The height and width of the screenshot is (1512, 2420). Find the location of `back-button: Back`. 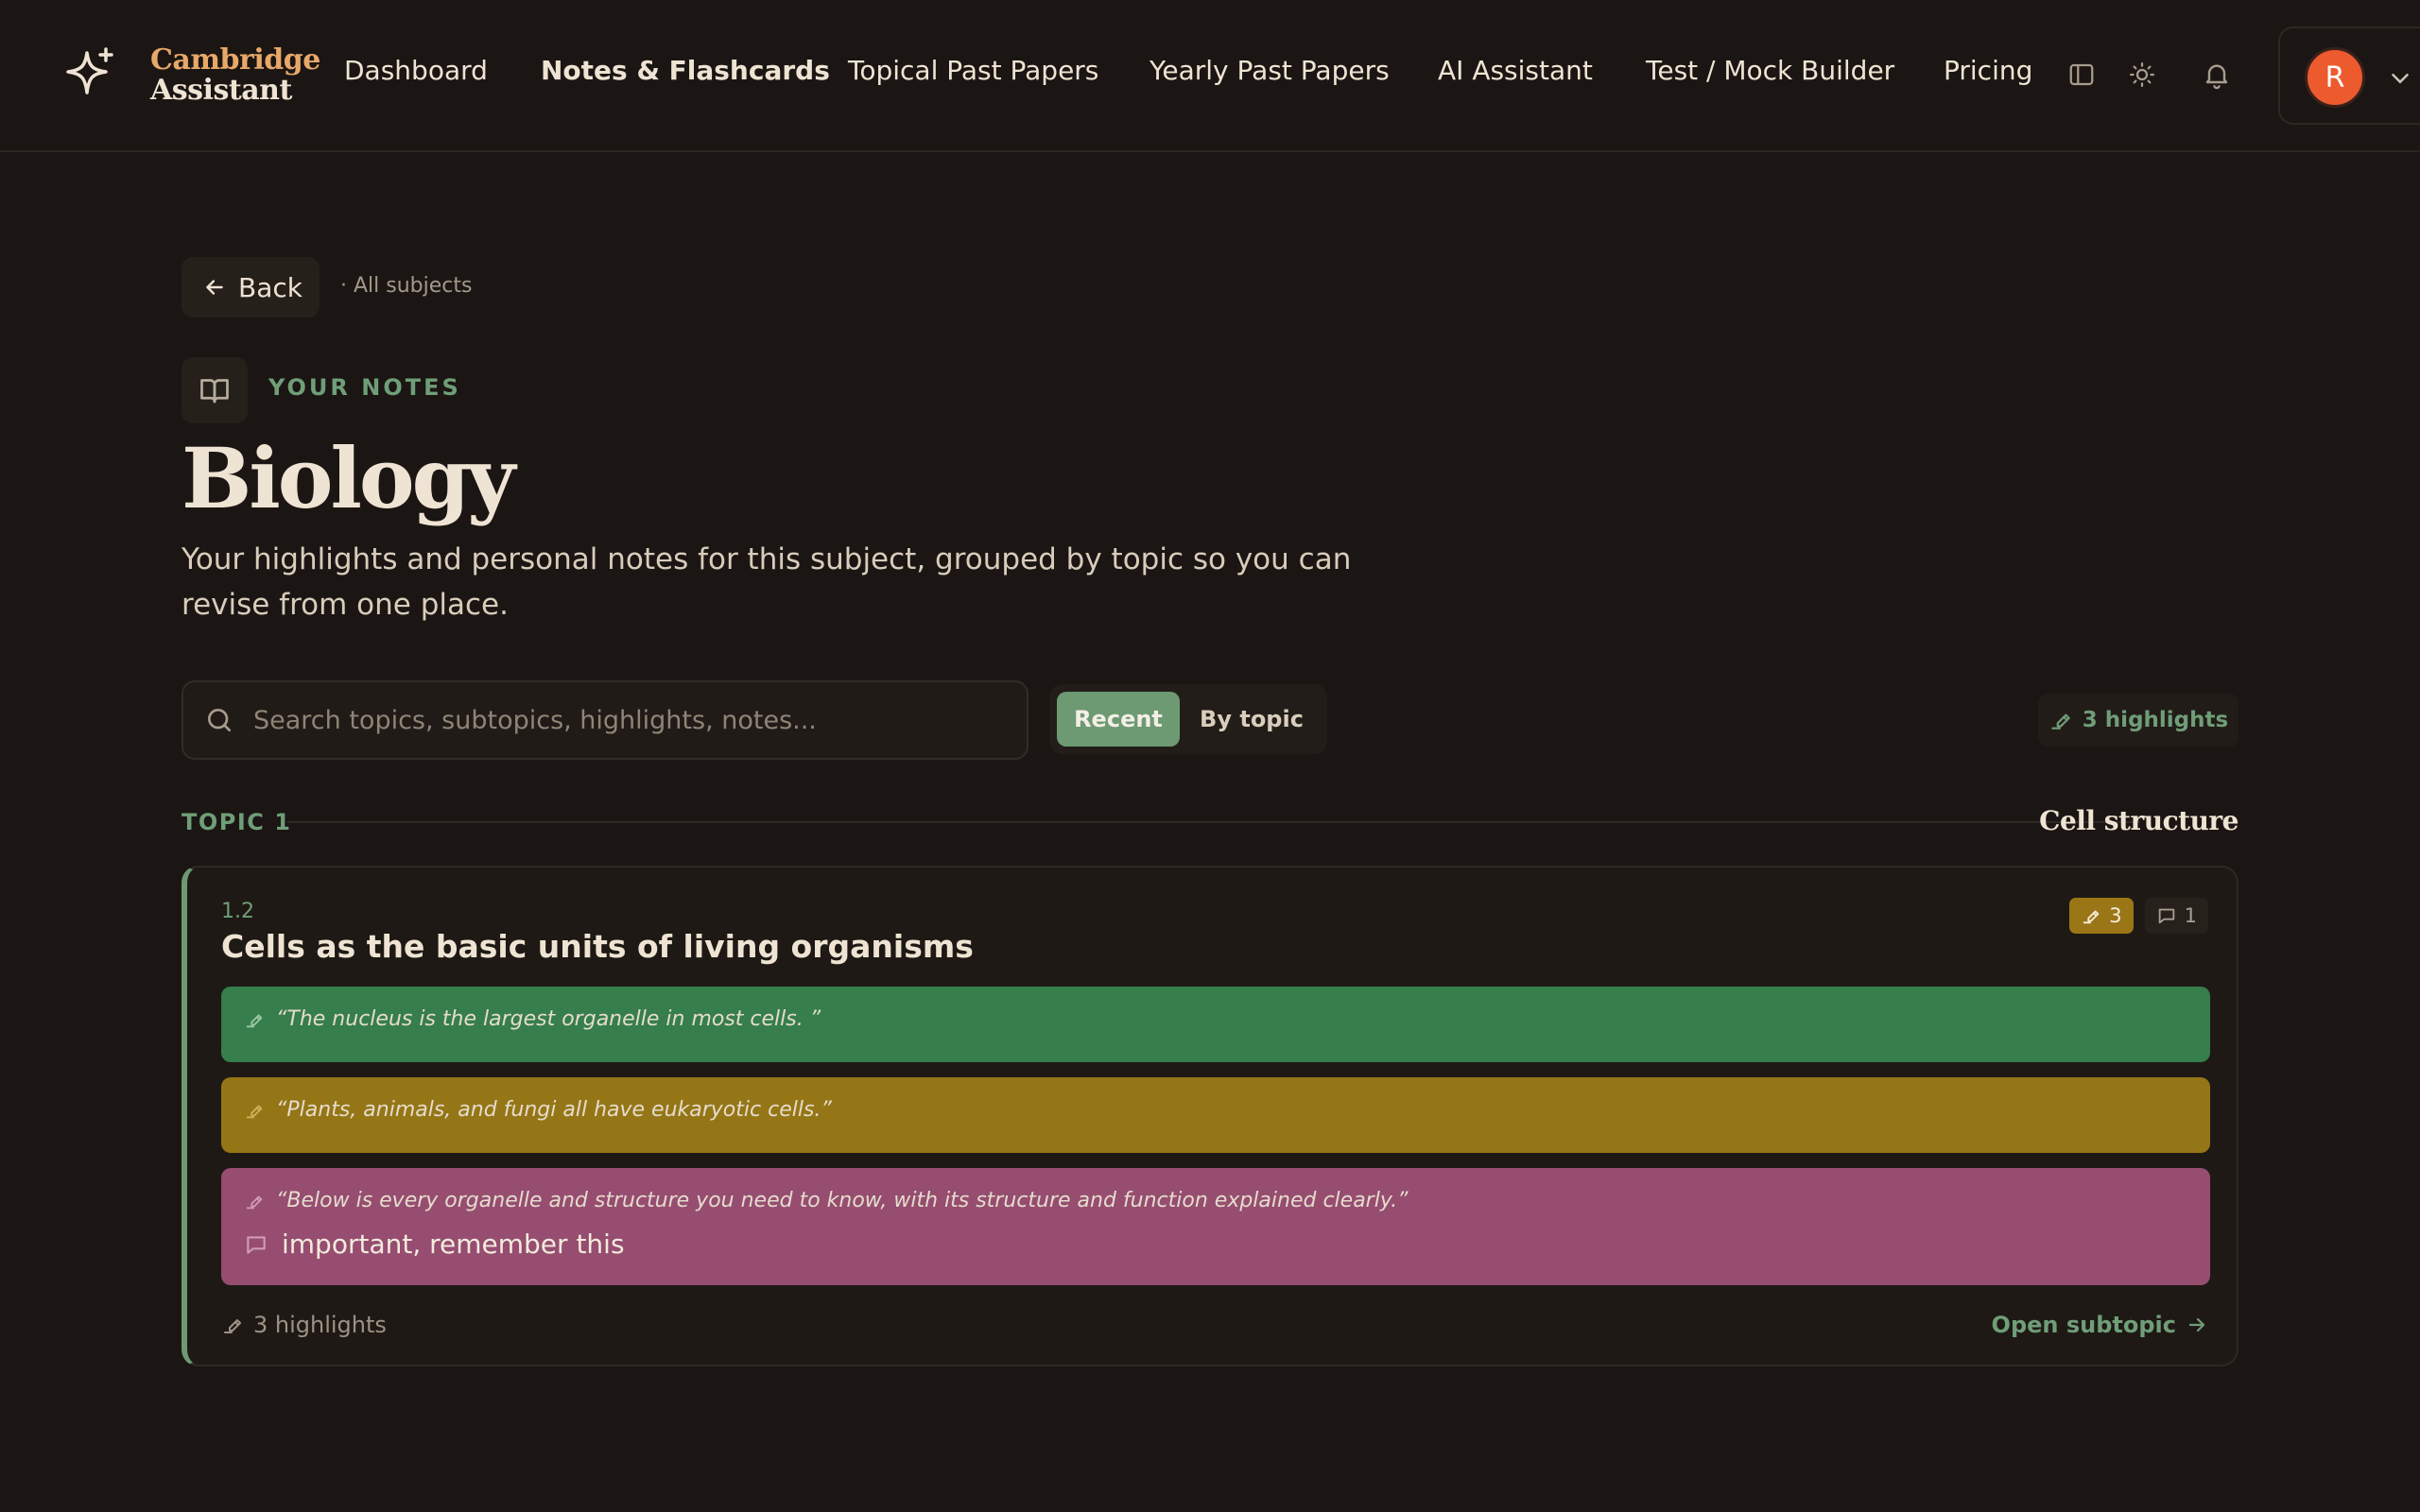

back-button: Back is located at coordinates (251, 287).